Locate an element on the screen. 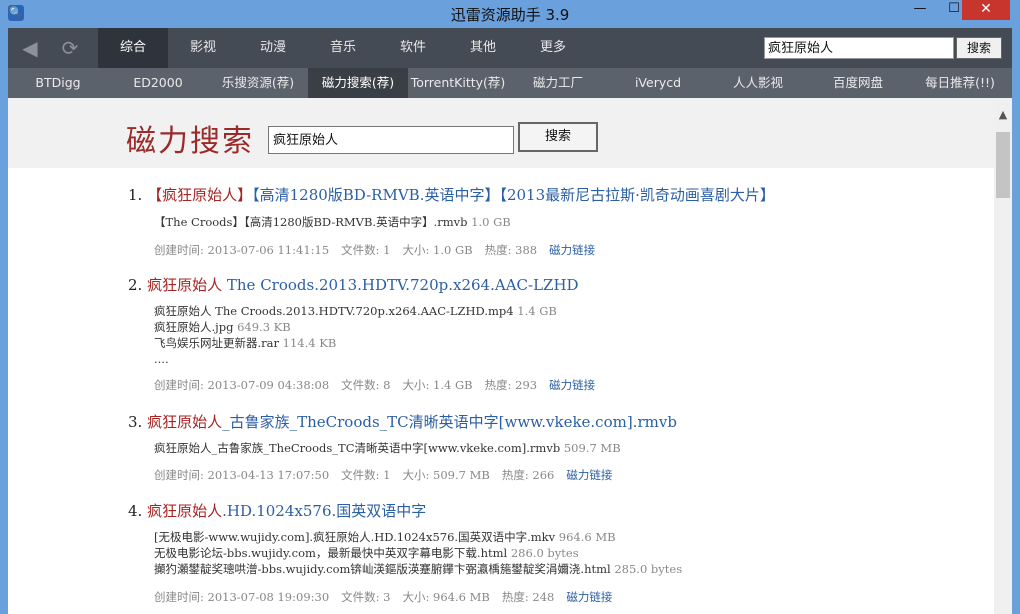 This screenshot has width=1020, height=614. result-number: 3. is located at coordinates (135, 422).